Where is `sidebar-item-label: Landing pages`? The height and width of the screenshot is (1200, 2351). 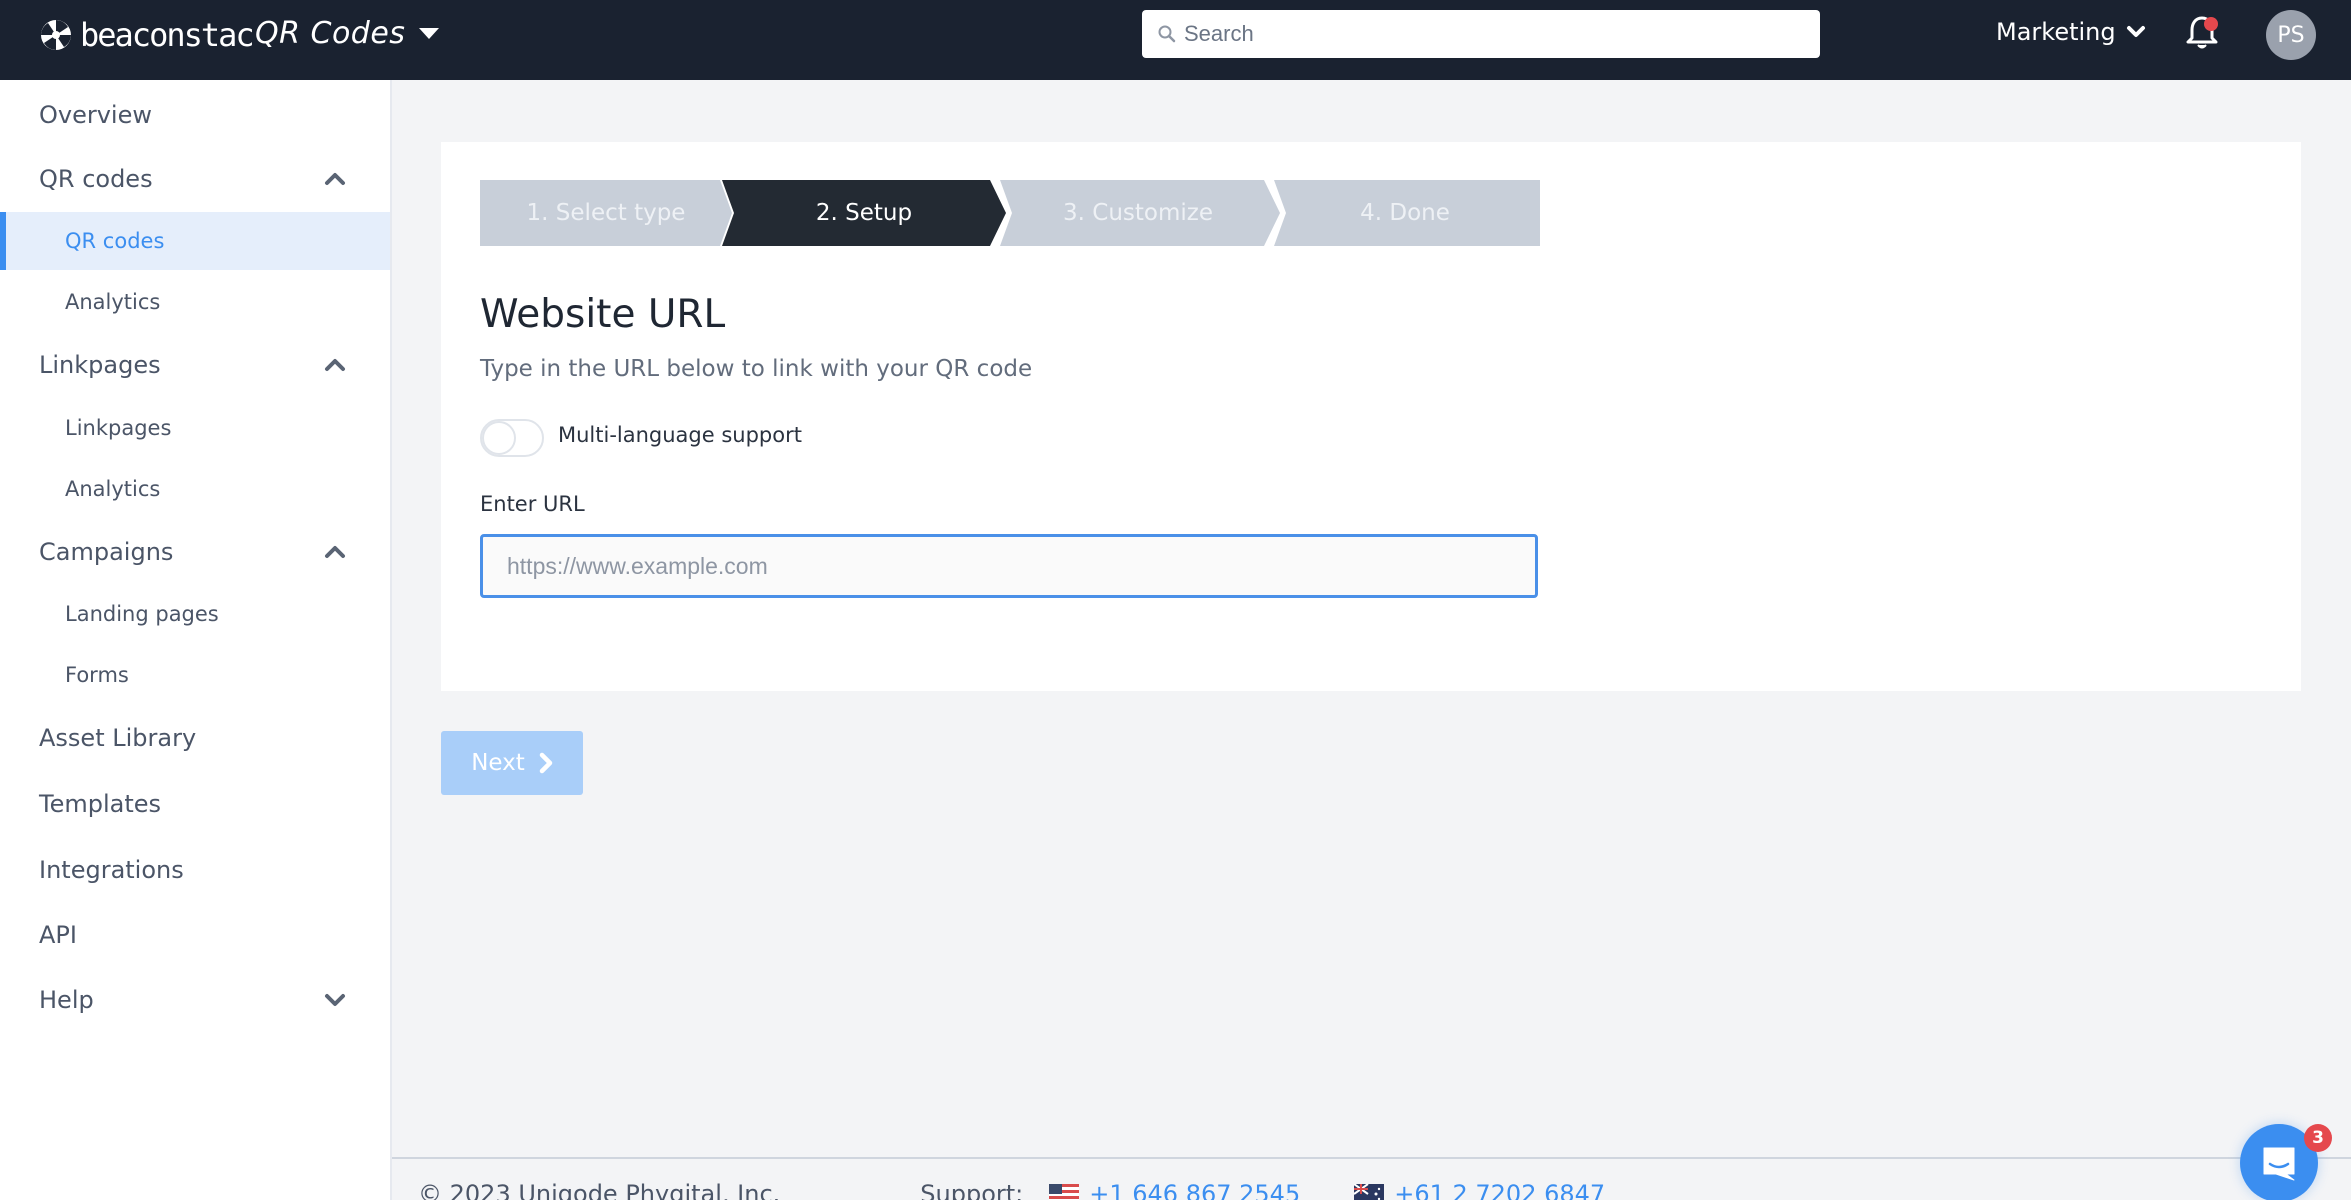 sidebar-item-label: Landing pages is located at coordinates (142, 614).